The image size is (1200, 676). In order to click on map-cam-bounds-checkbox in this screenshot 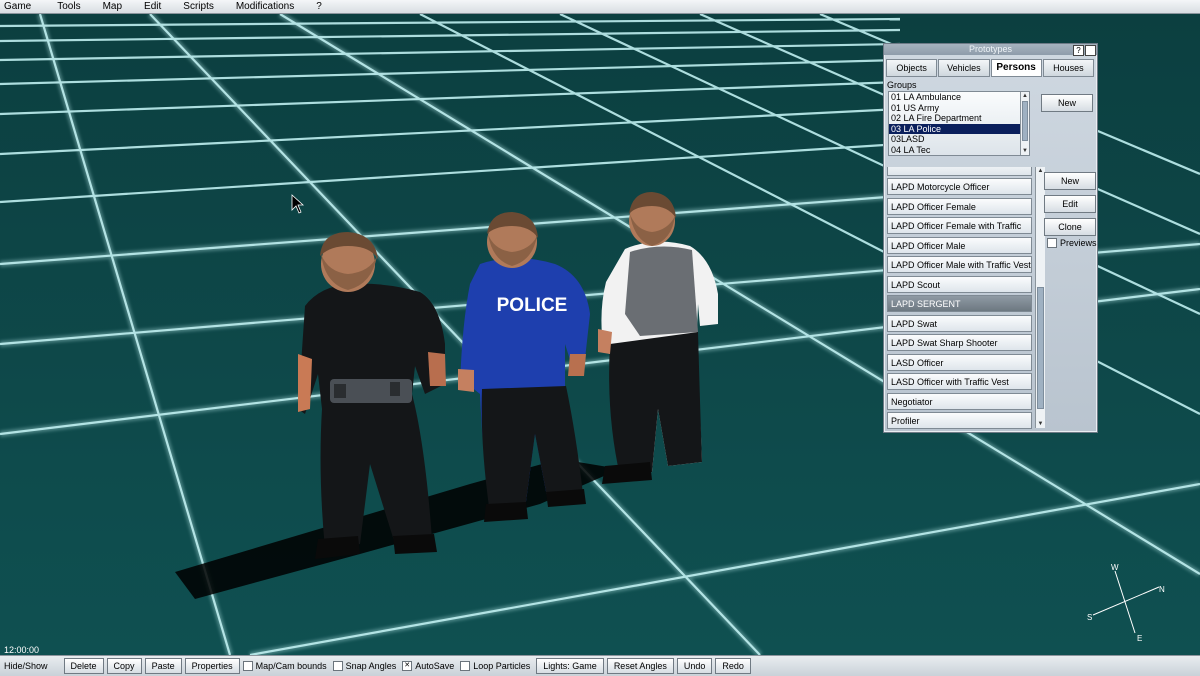, I will do `click(247, 666)`.